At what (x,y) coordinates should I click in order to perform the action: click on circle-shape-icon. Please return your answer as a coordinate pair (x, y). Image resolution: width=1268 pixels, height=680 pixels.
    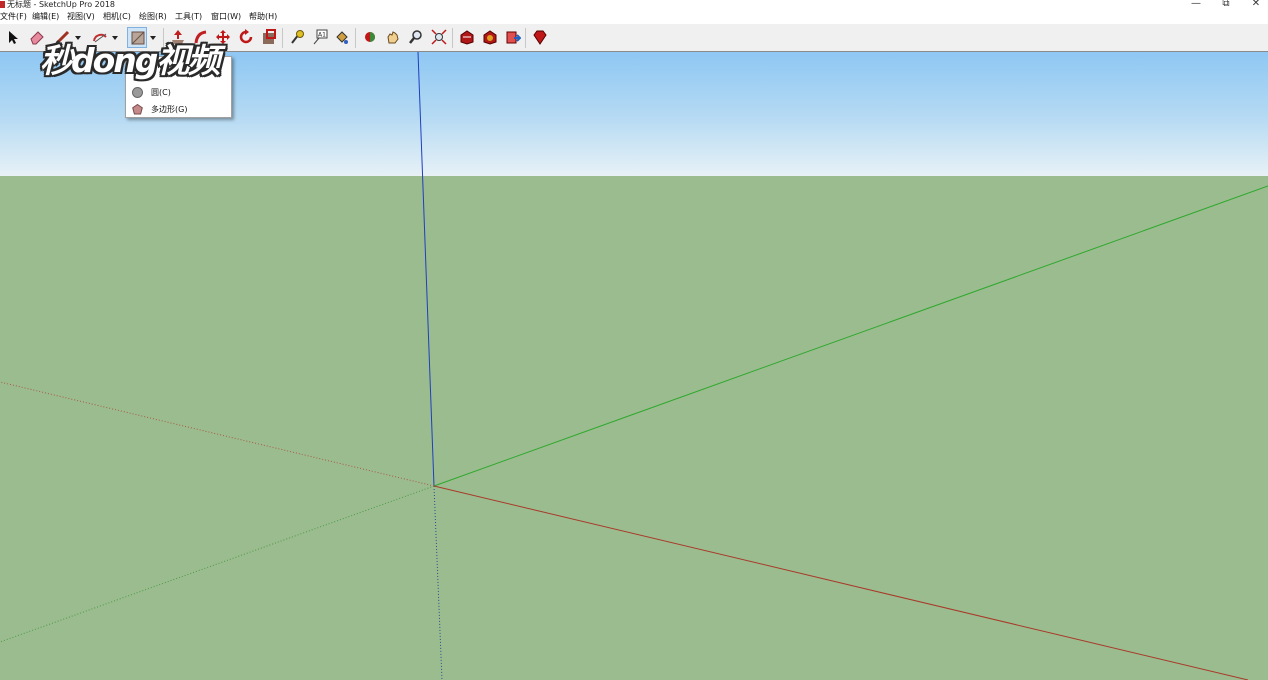
    Looking at the image, I should click on (137, 92).